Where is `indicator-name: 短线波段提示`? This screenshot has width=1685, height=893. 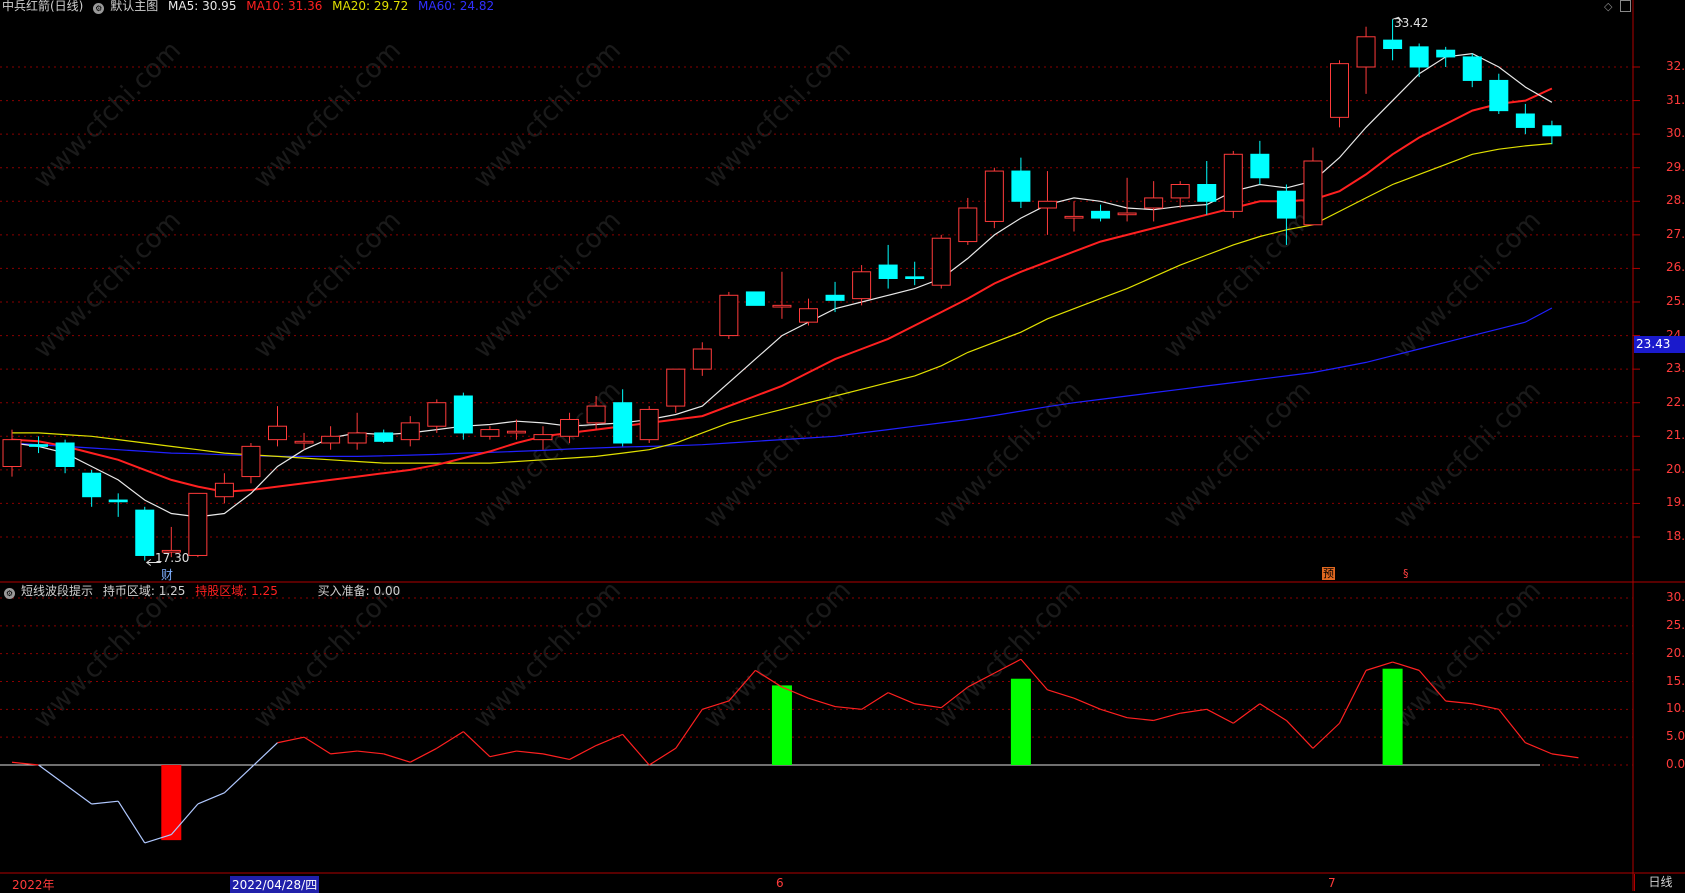
indicator-name: 短线波段提示 is located at coordinates (57, 591).